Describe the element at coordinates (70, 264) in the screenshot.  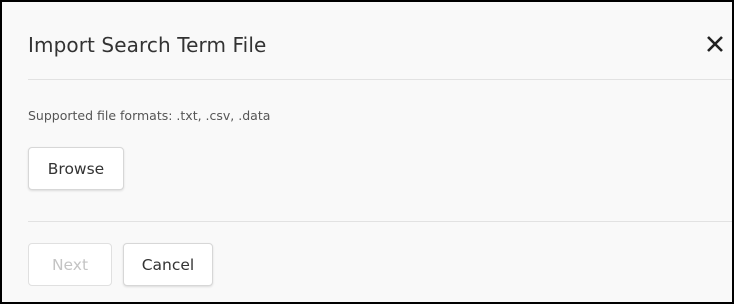
I see `next-button: Next` at that location.